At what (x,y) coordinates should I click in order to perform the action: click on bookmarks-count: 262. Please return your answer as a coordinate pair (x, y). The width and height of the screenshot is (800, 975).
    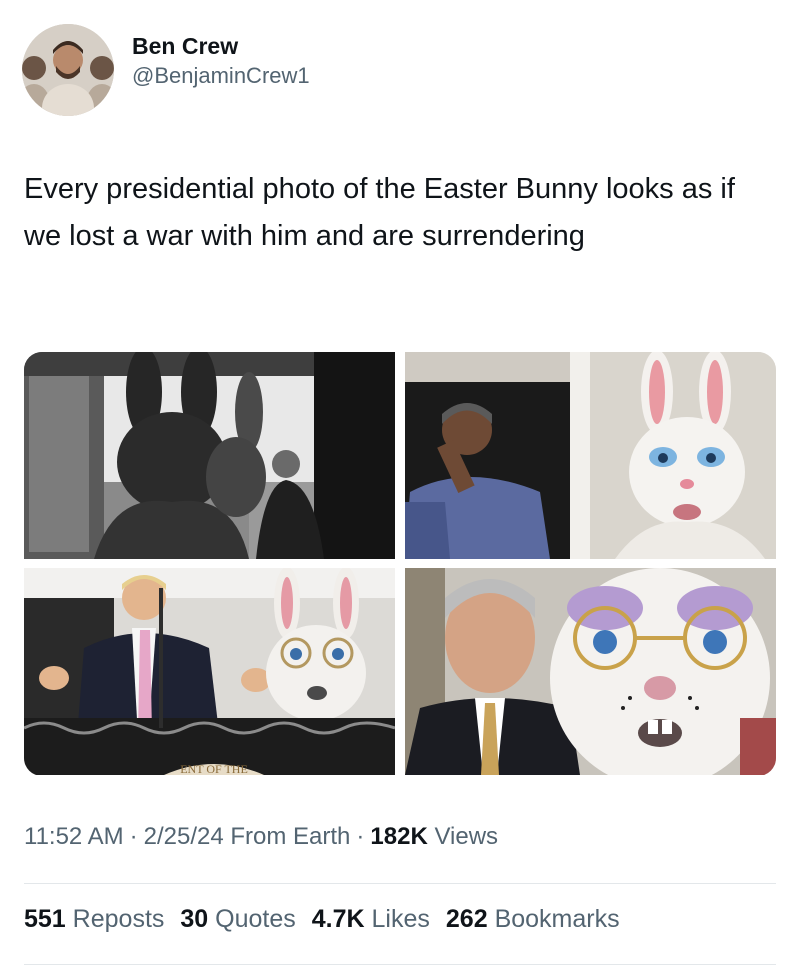
    Looking at the image, I should click on (466, 919).